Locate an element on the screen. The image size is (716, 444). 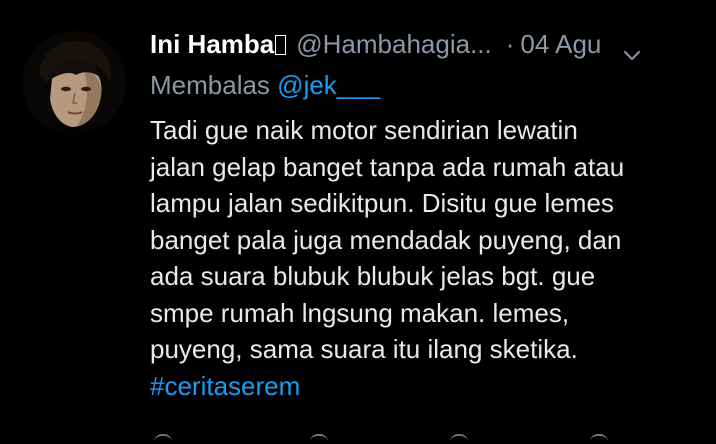
tweet-text-line: smpe rumah lngsung makan. lemes, is located at coordinates (360, 312).